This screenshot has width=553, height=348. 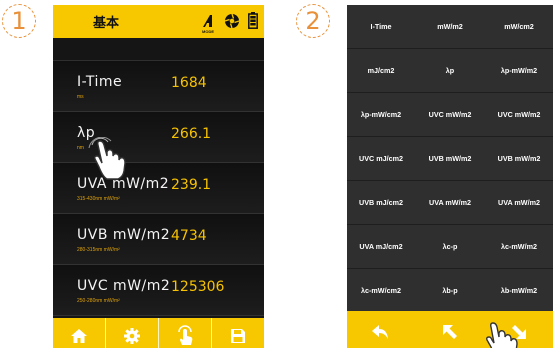 I want to click on step-2-badge: 2, so click(x=313, y=21).